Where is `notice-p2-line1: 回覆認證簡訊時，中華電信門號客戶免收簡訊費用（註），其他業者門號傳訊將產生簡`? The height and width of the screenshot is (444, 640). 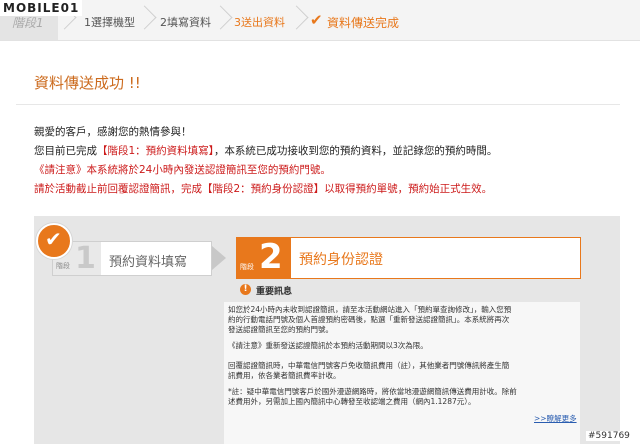
notice-p2-line1: 回覆認證簡訊時，中華電信門號客戶免收簡訊費用（註），其他業者門號傳訊將產生簡 is located at coordinates (369, 365).